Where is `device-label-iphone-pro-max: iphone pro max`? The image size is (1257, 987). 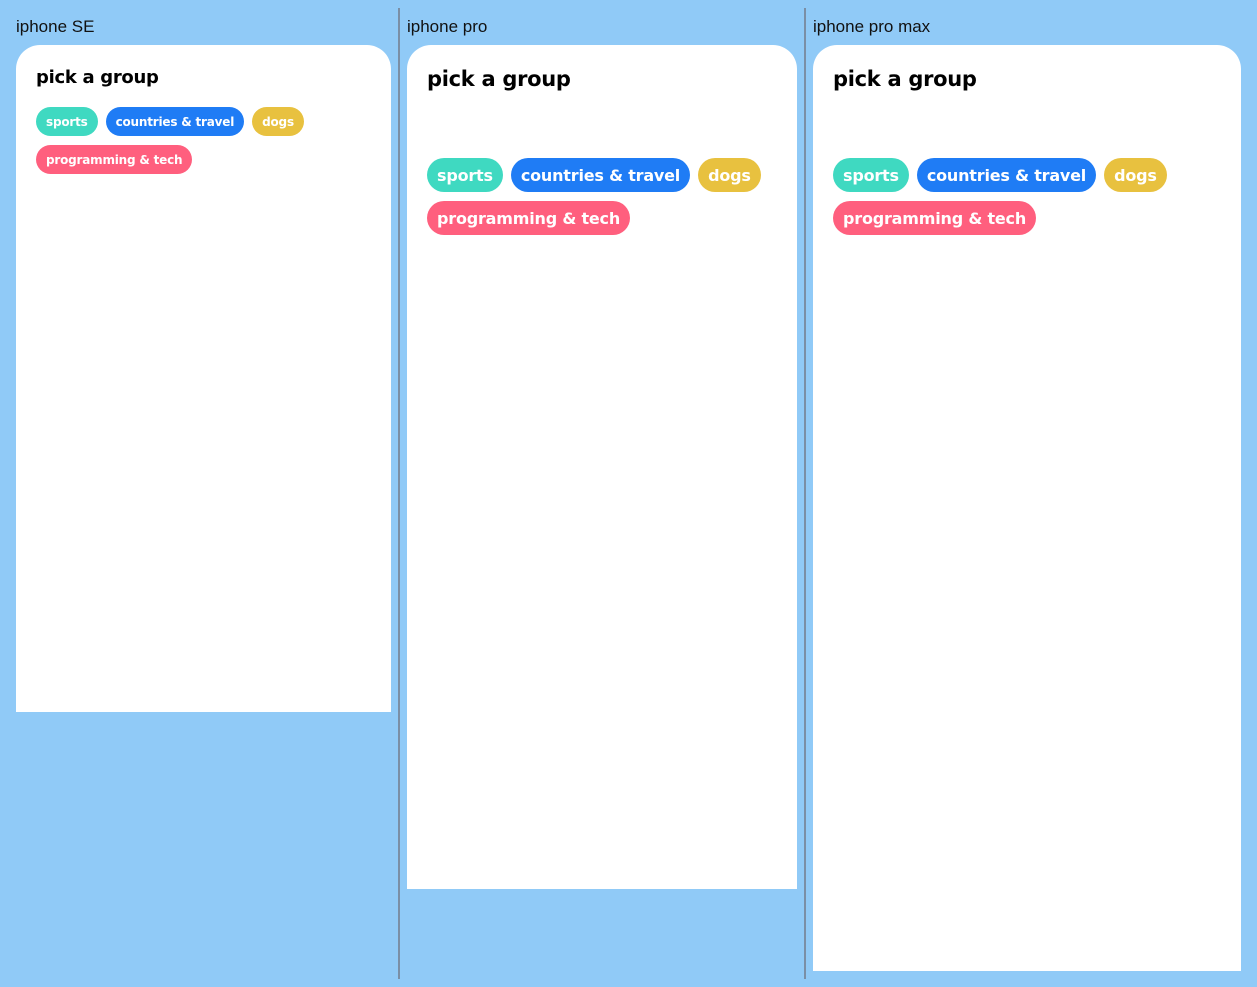
device-label-iphone-pro-max: iphone pro max is located at coordinates (872, 26).